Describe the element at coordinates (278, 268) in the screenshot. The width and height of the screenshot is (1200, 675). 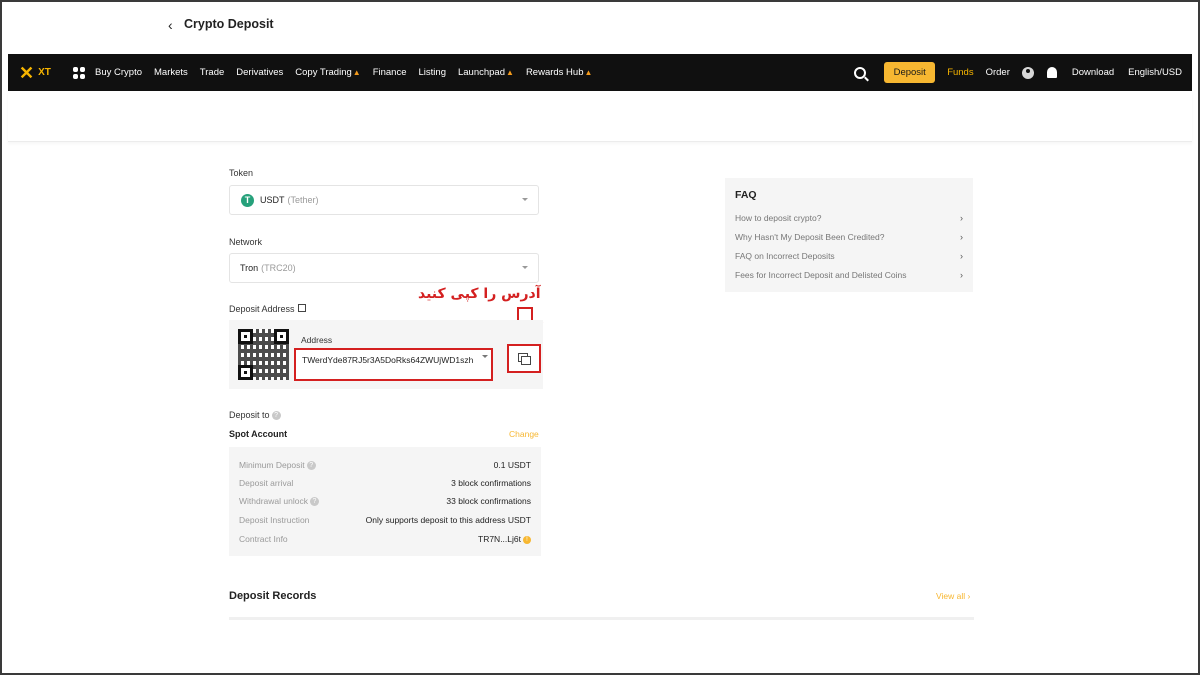
I see `network-code: (TRC20)` at that location.